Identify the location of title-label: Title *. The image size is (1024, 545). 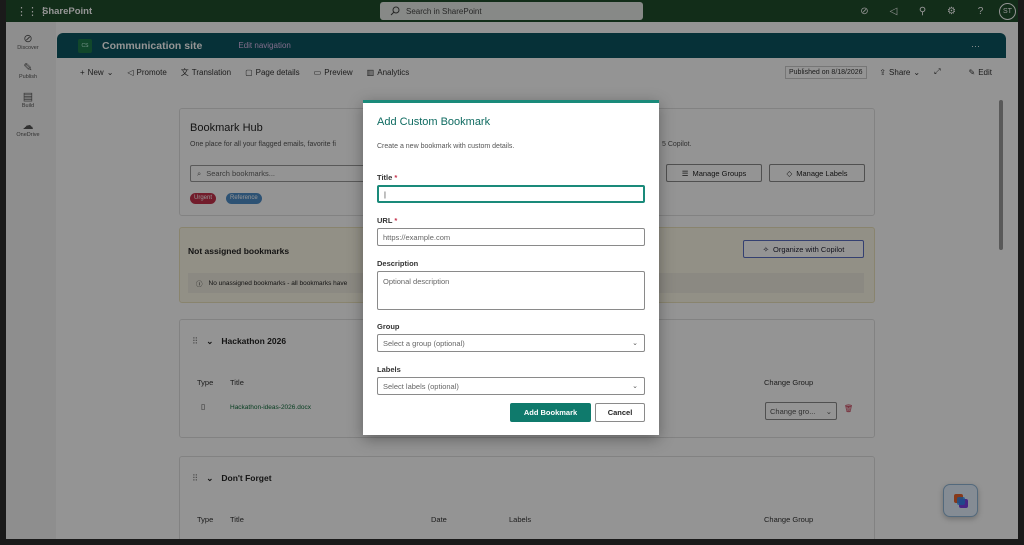
(387, 177).